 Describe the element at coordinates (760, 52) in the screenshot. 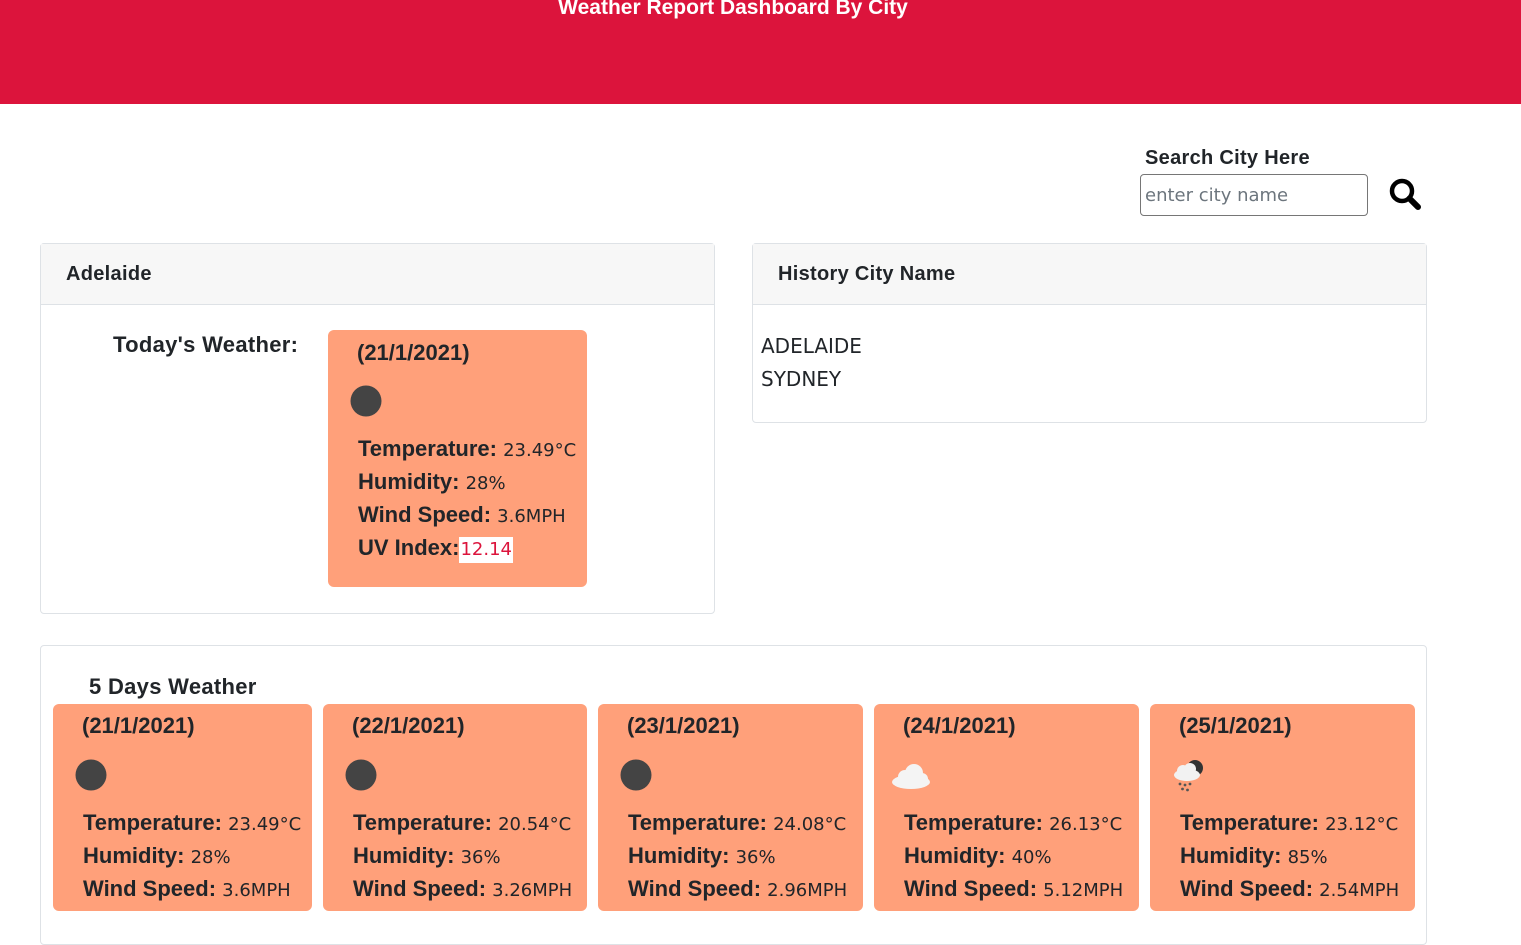

I see `page-header: Weather Report Dashboard By City` at that location.